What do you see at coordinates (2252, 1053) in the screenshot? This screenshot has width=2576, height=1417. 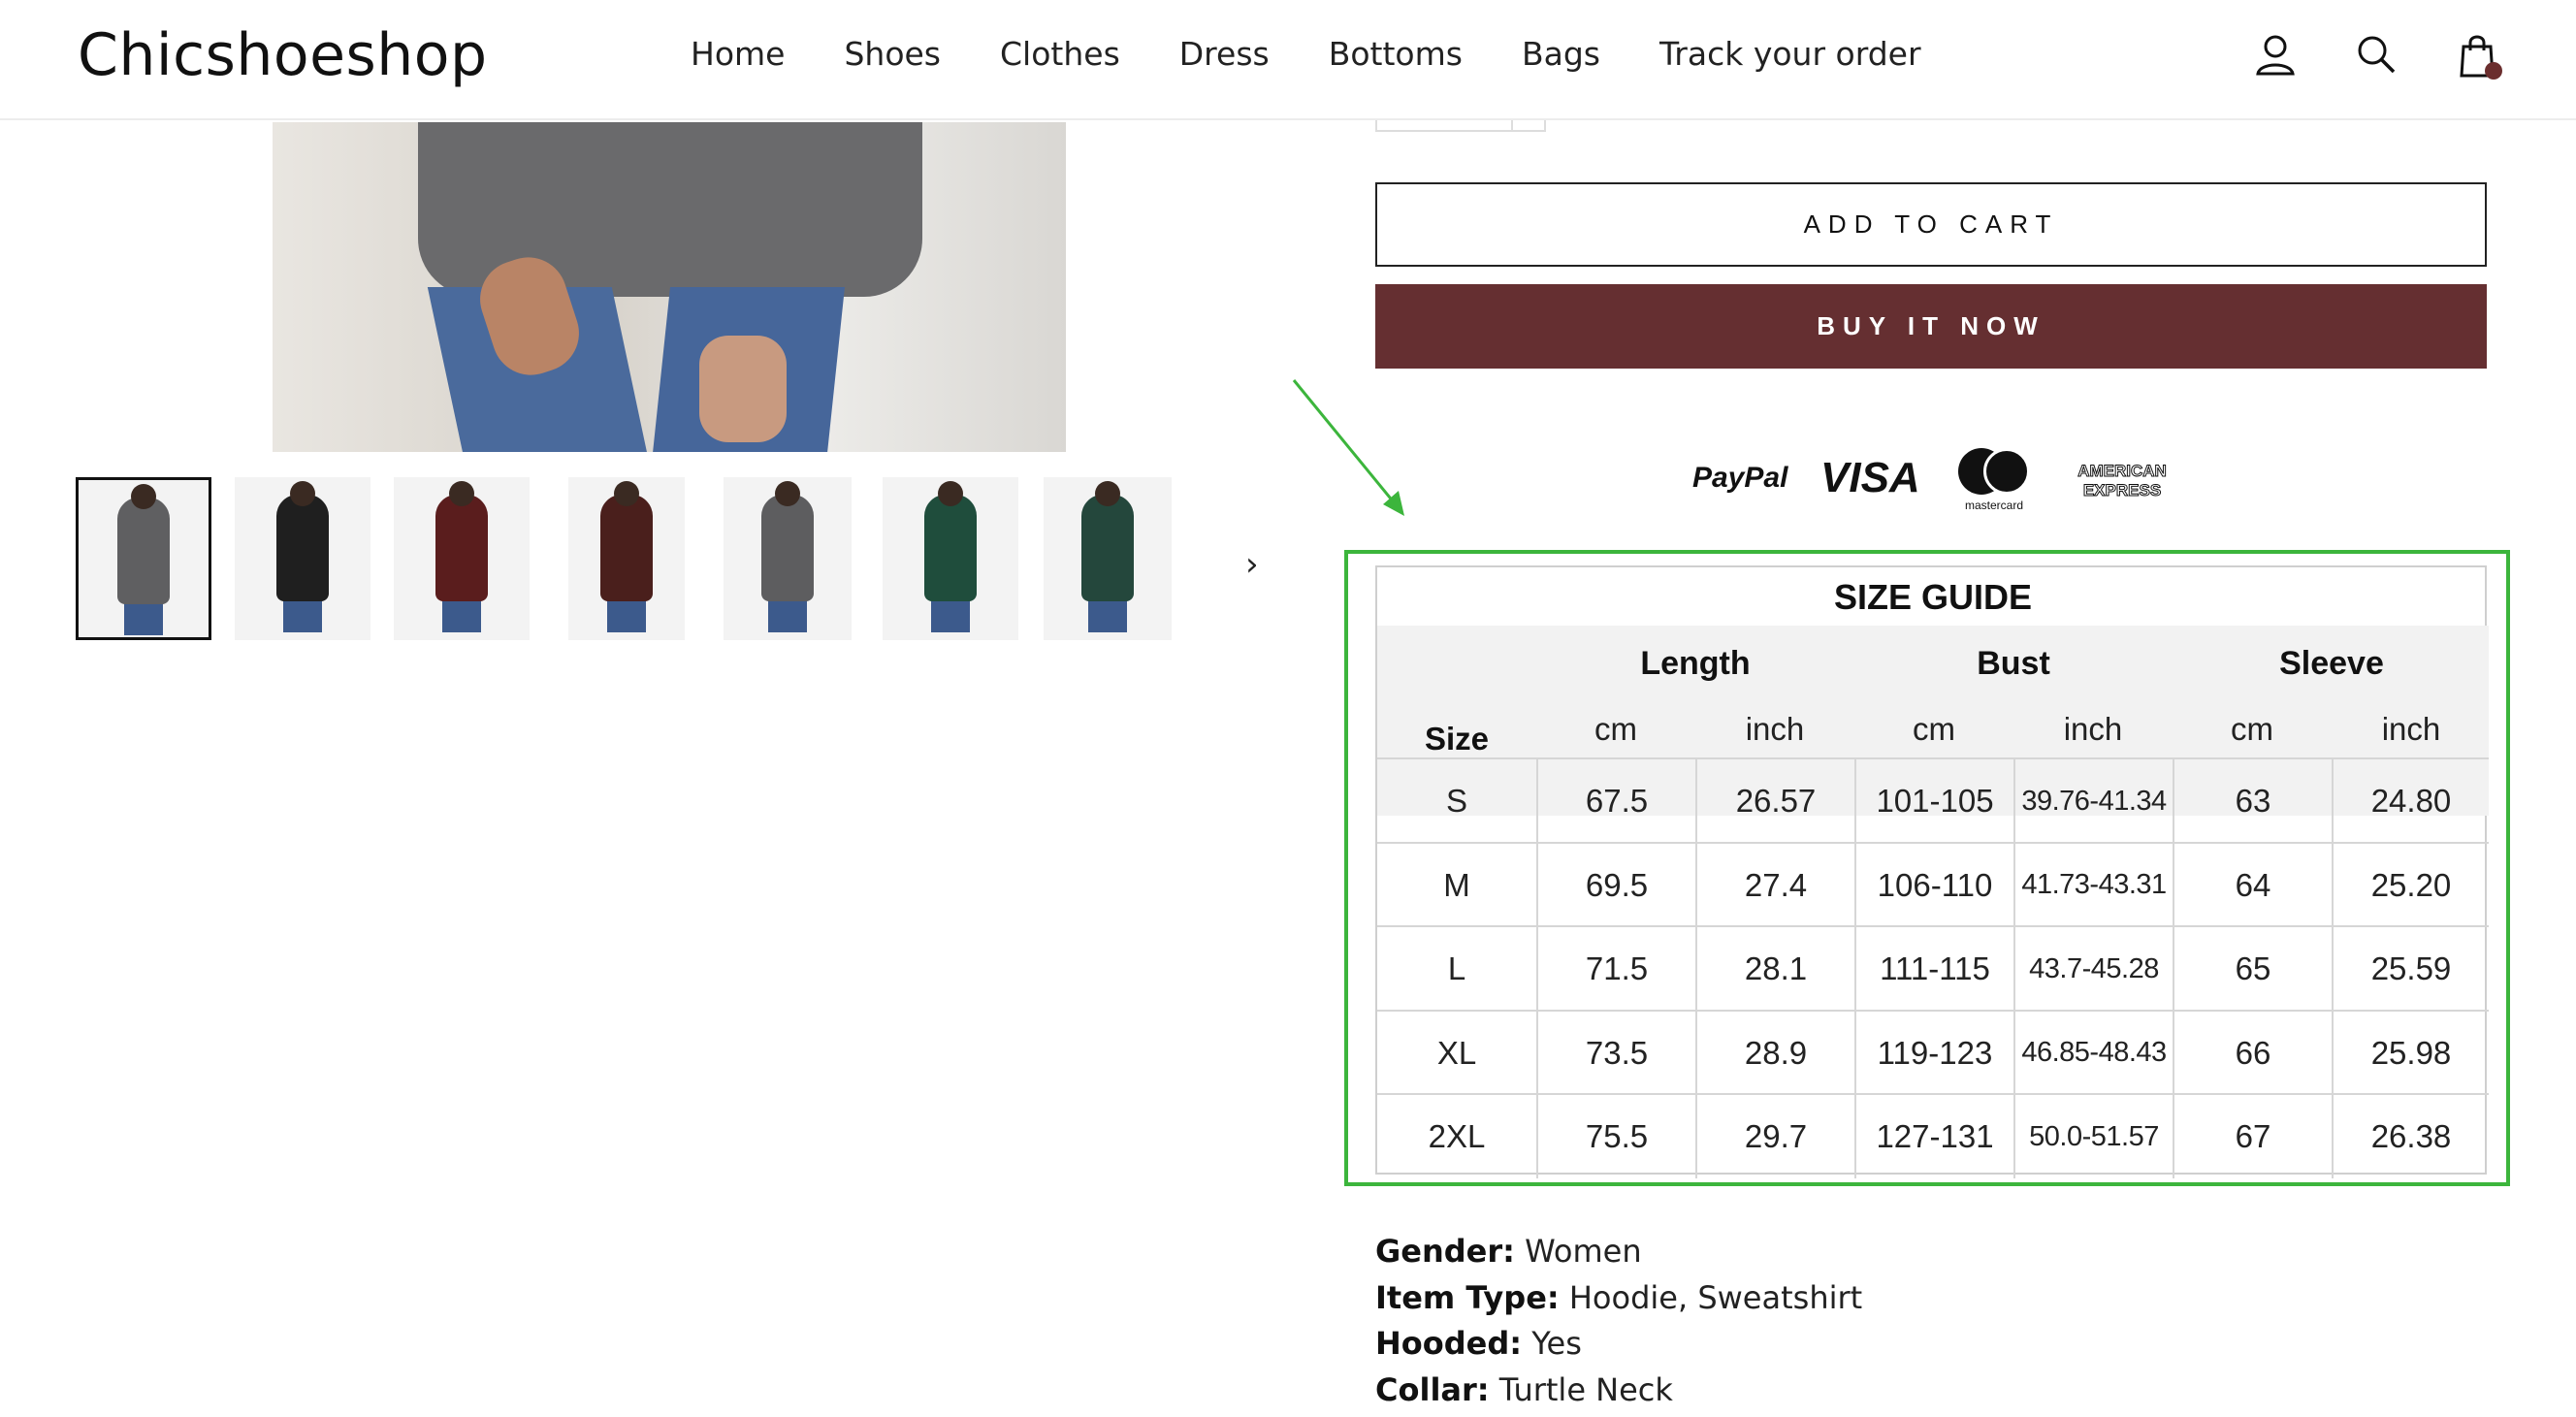 I see `measurement-cell: 66` at bounding box center [2252, 1053].